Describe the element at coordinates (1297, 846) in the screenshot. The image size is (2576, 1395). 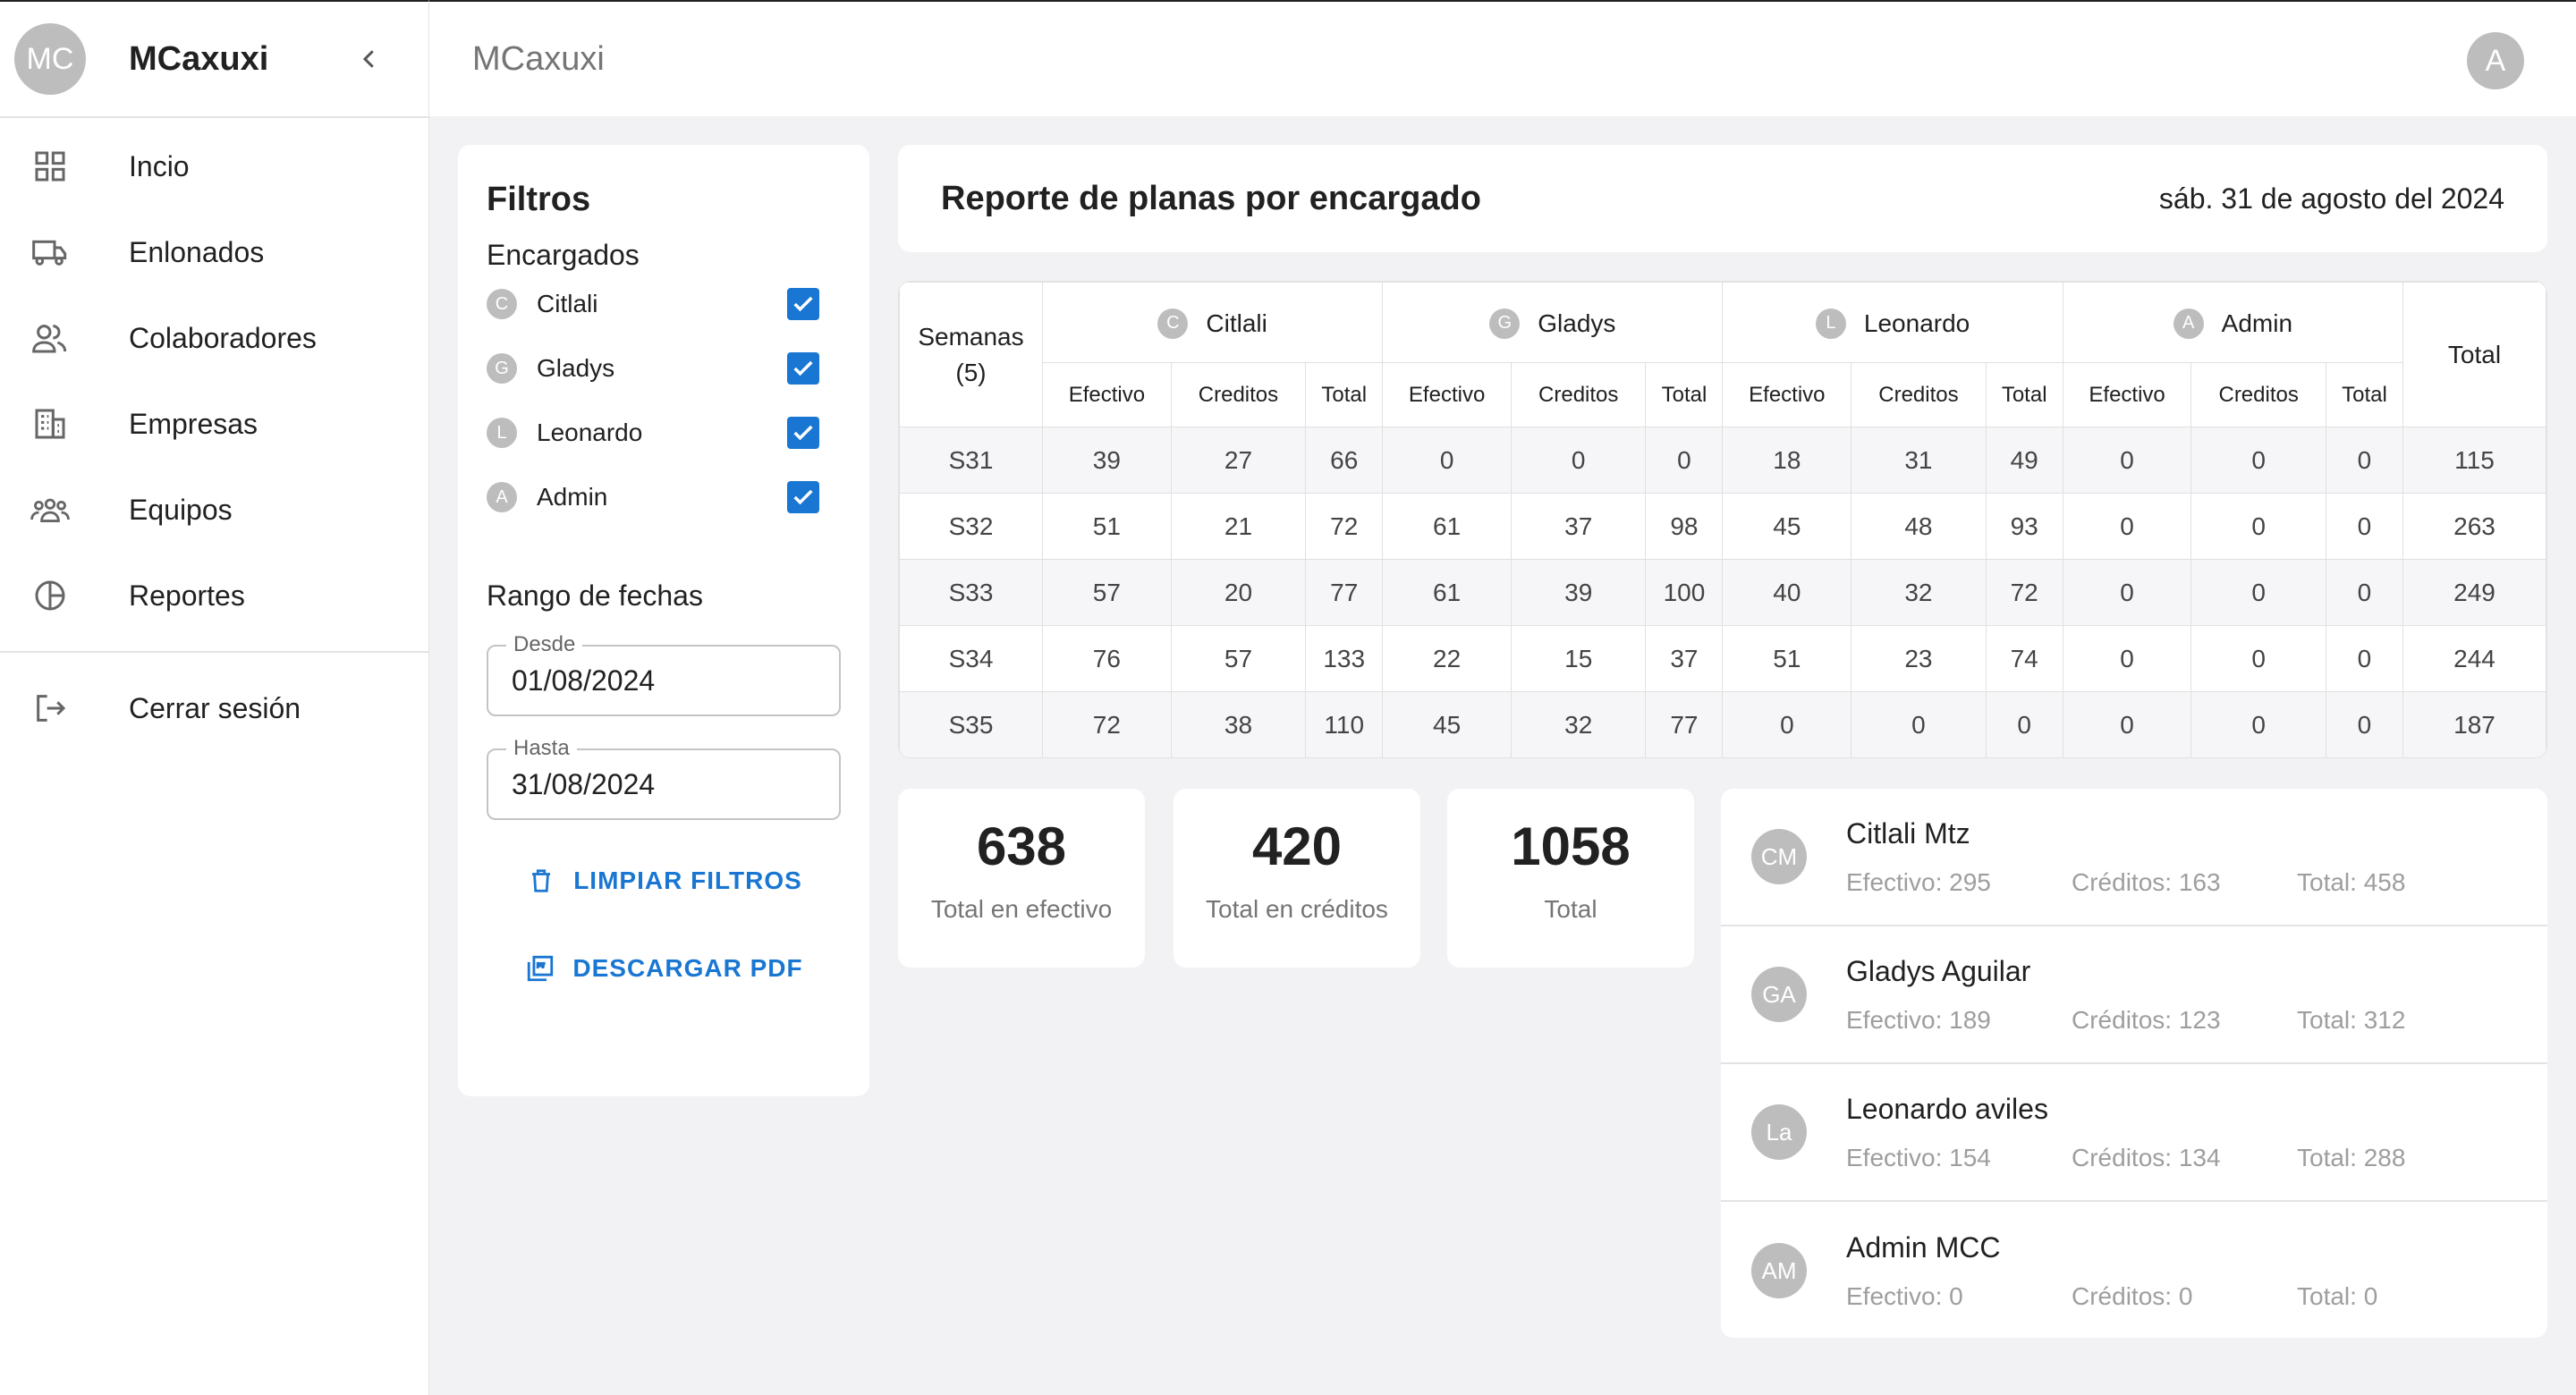
I see `stat-value: 420` at that location.